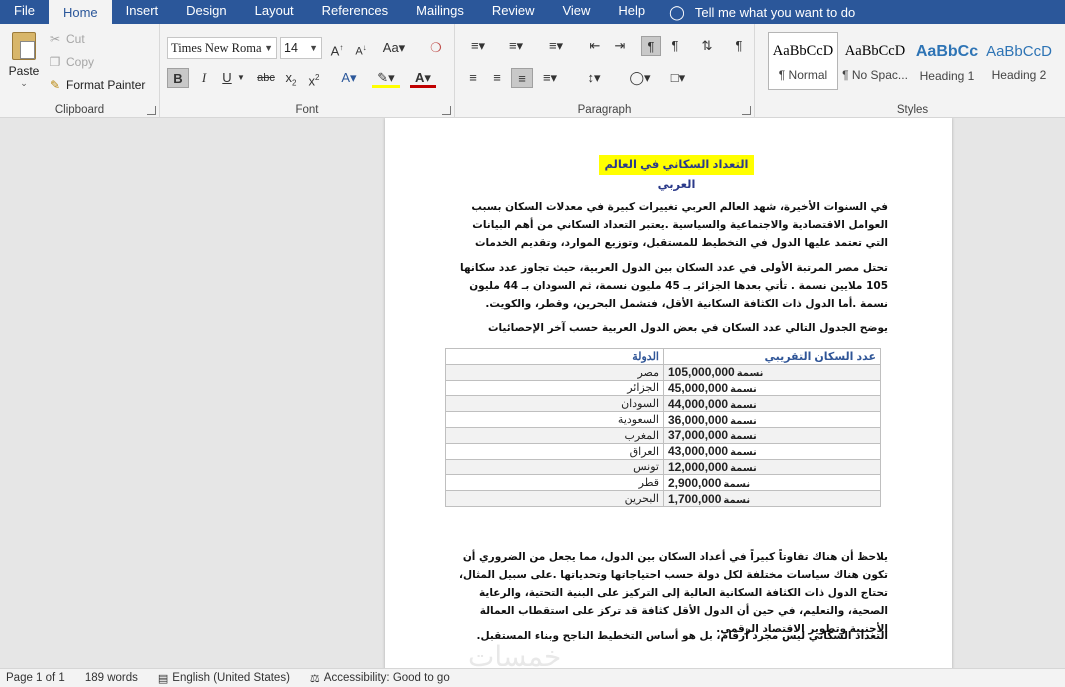  Describe the element at coordinates (337, 48) in the screenshot. I see `grow-font-icon: A↑` at that location.